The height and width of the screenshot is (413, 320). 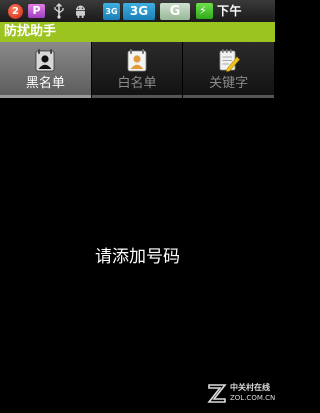 I want to click on android-debug-icon, so click(x=80, y=11).